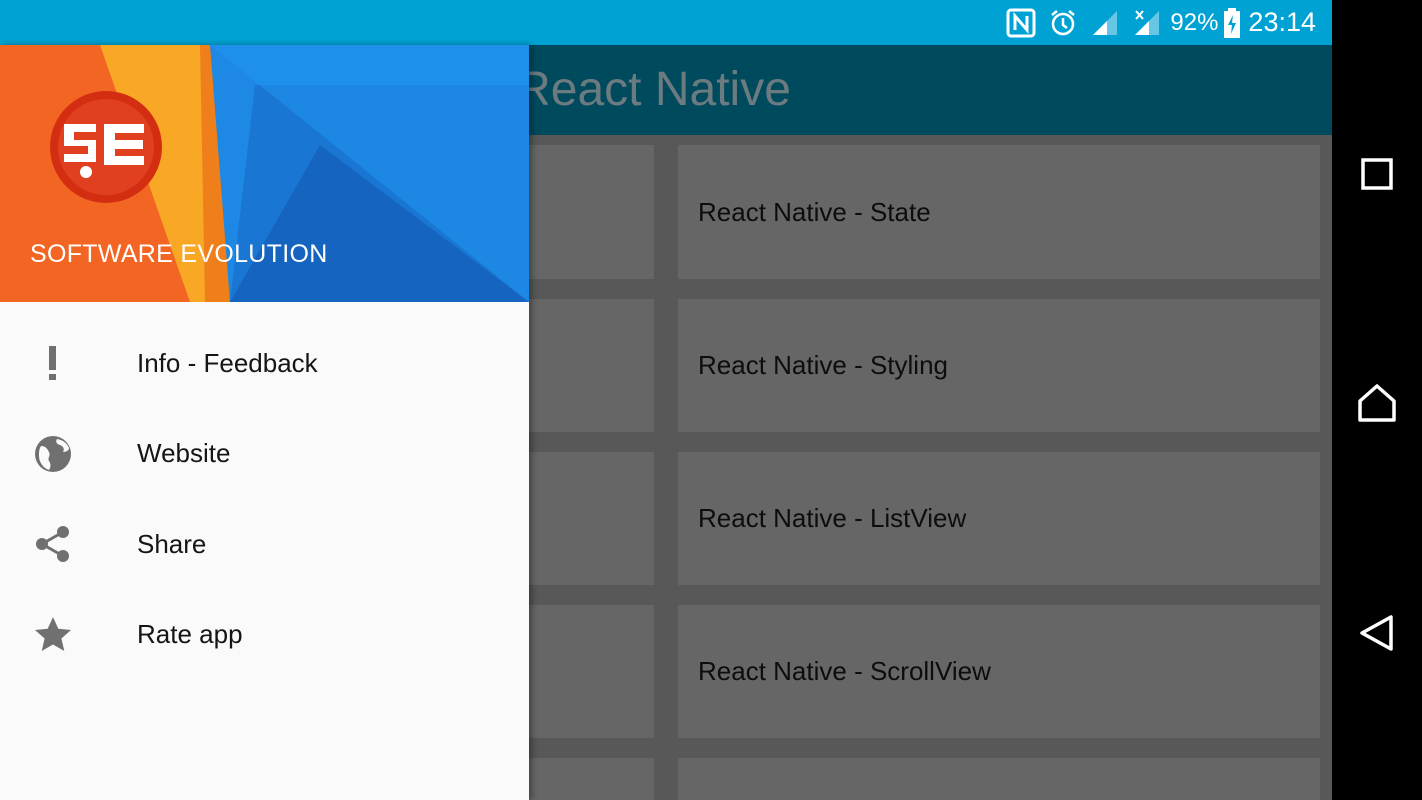 Image resolution: width=1422 pixels, height=800 pixels. Describe the element at coordinates (184, 453) in the screenshot. I see `drawer-item-label: Website` at that location.